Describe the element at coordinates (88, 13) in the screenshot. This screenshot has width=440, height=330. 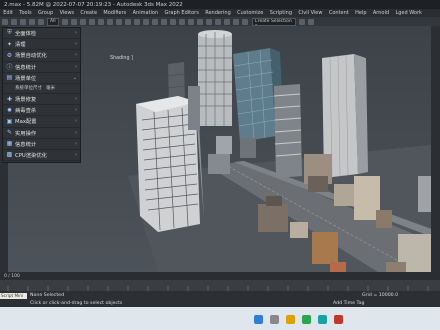
I see `menu-create: Create` at that location.